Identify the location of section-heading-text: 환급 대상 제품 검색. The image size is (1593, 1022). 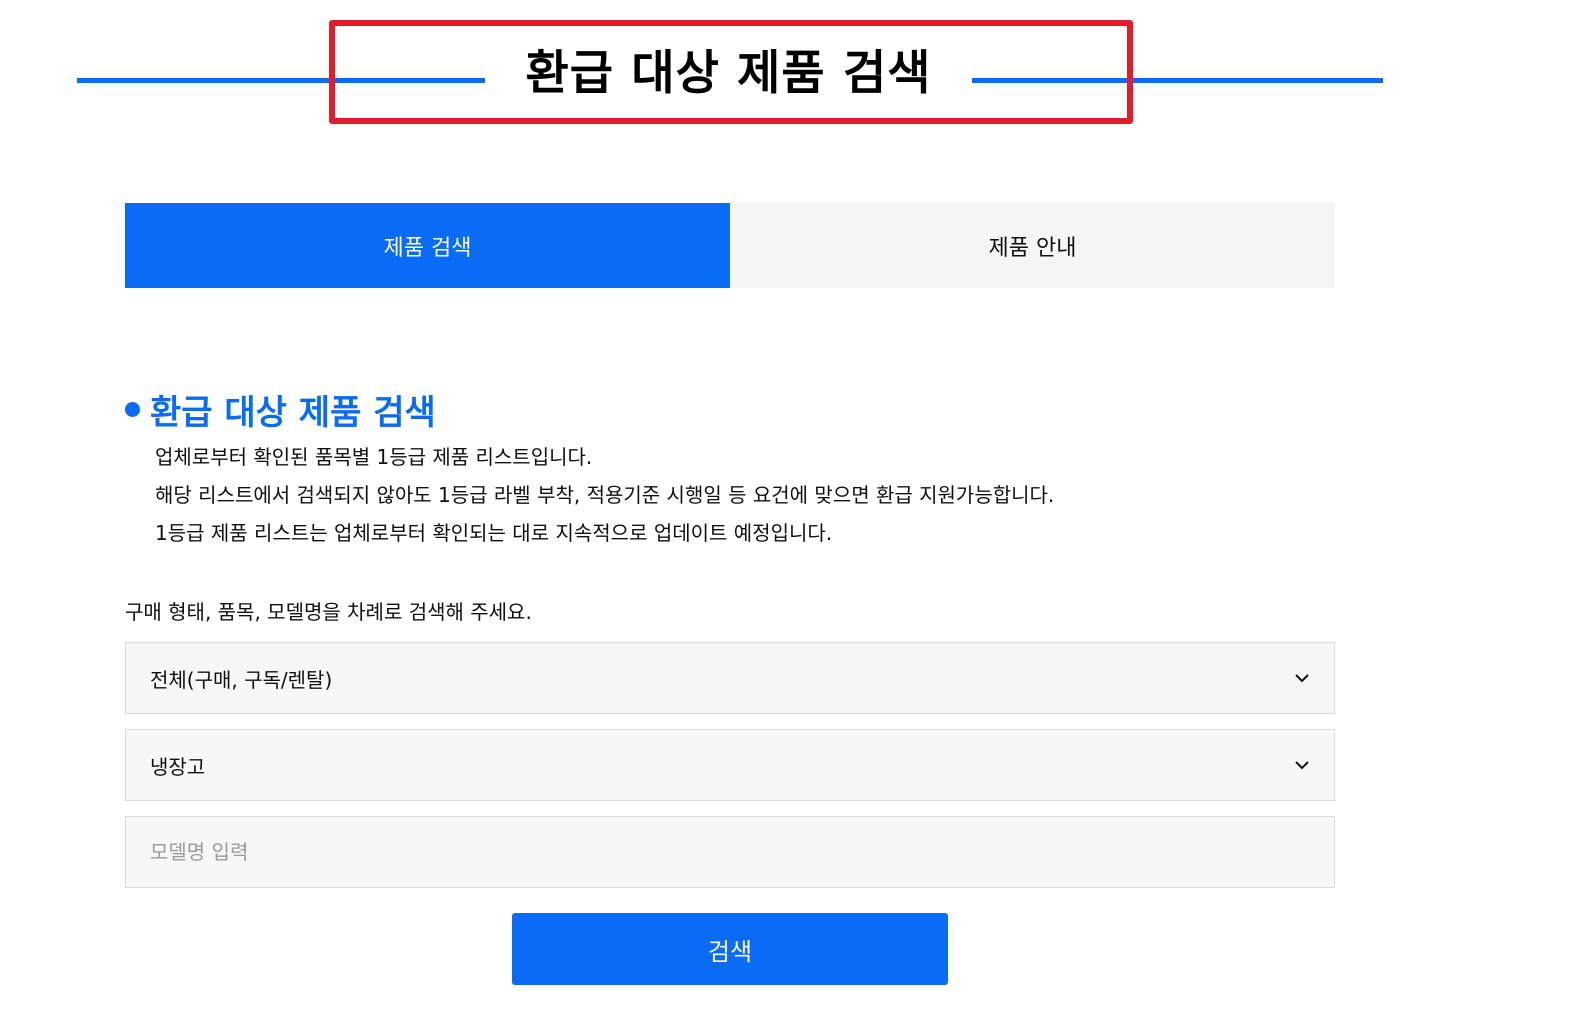
(293, 413).